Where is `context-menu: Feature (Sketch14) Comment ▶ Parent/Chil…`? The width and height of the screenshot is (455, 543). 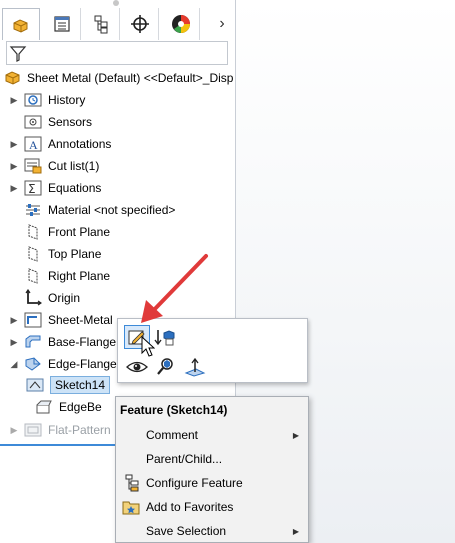 context-menu: Feature (Sketch14) Comment ▶ Parent/Chil… is located at coordinates (212, 469).